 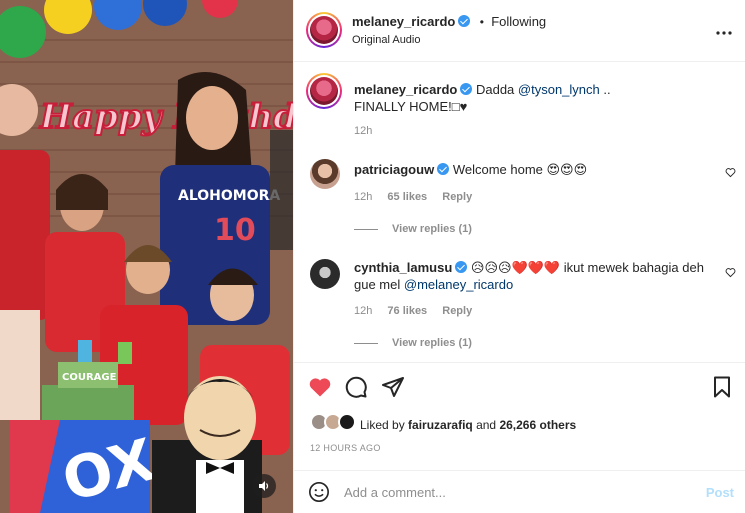 I want to click on caption-avatar, so click(x=324, y=91).